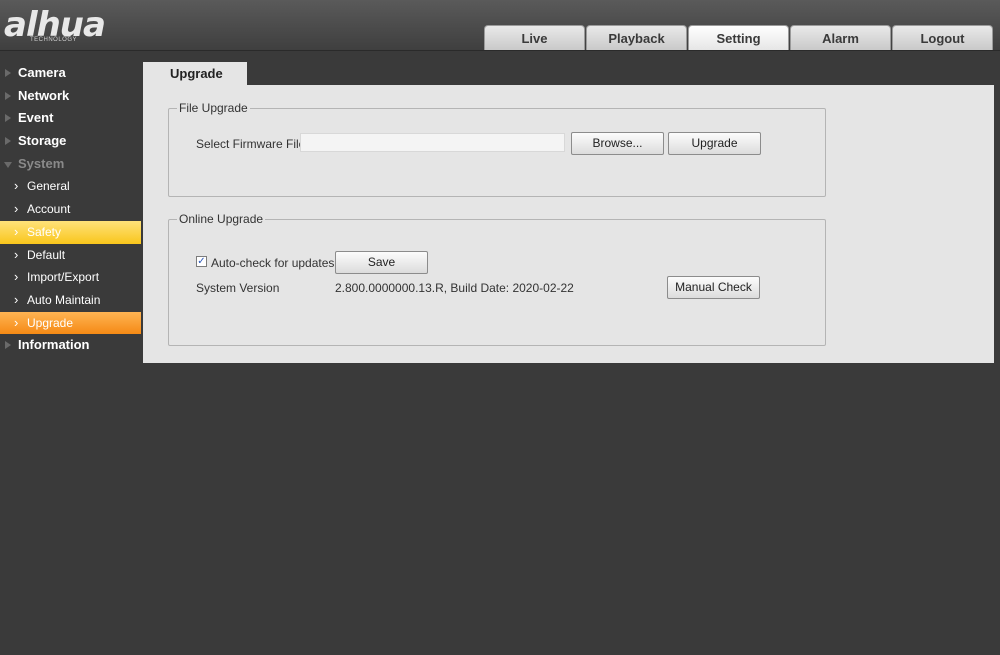 The width and height of the screenshot is (1000, 655). Describe the element at coordinates (713, 287) in the screenshot. I see `manual-check-button: Manual Check` at that location.